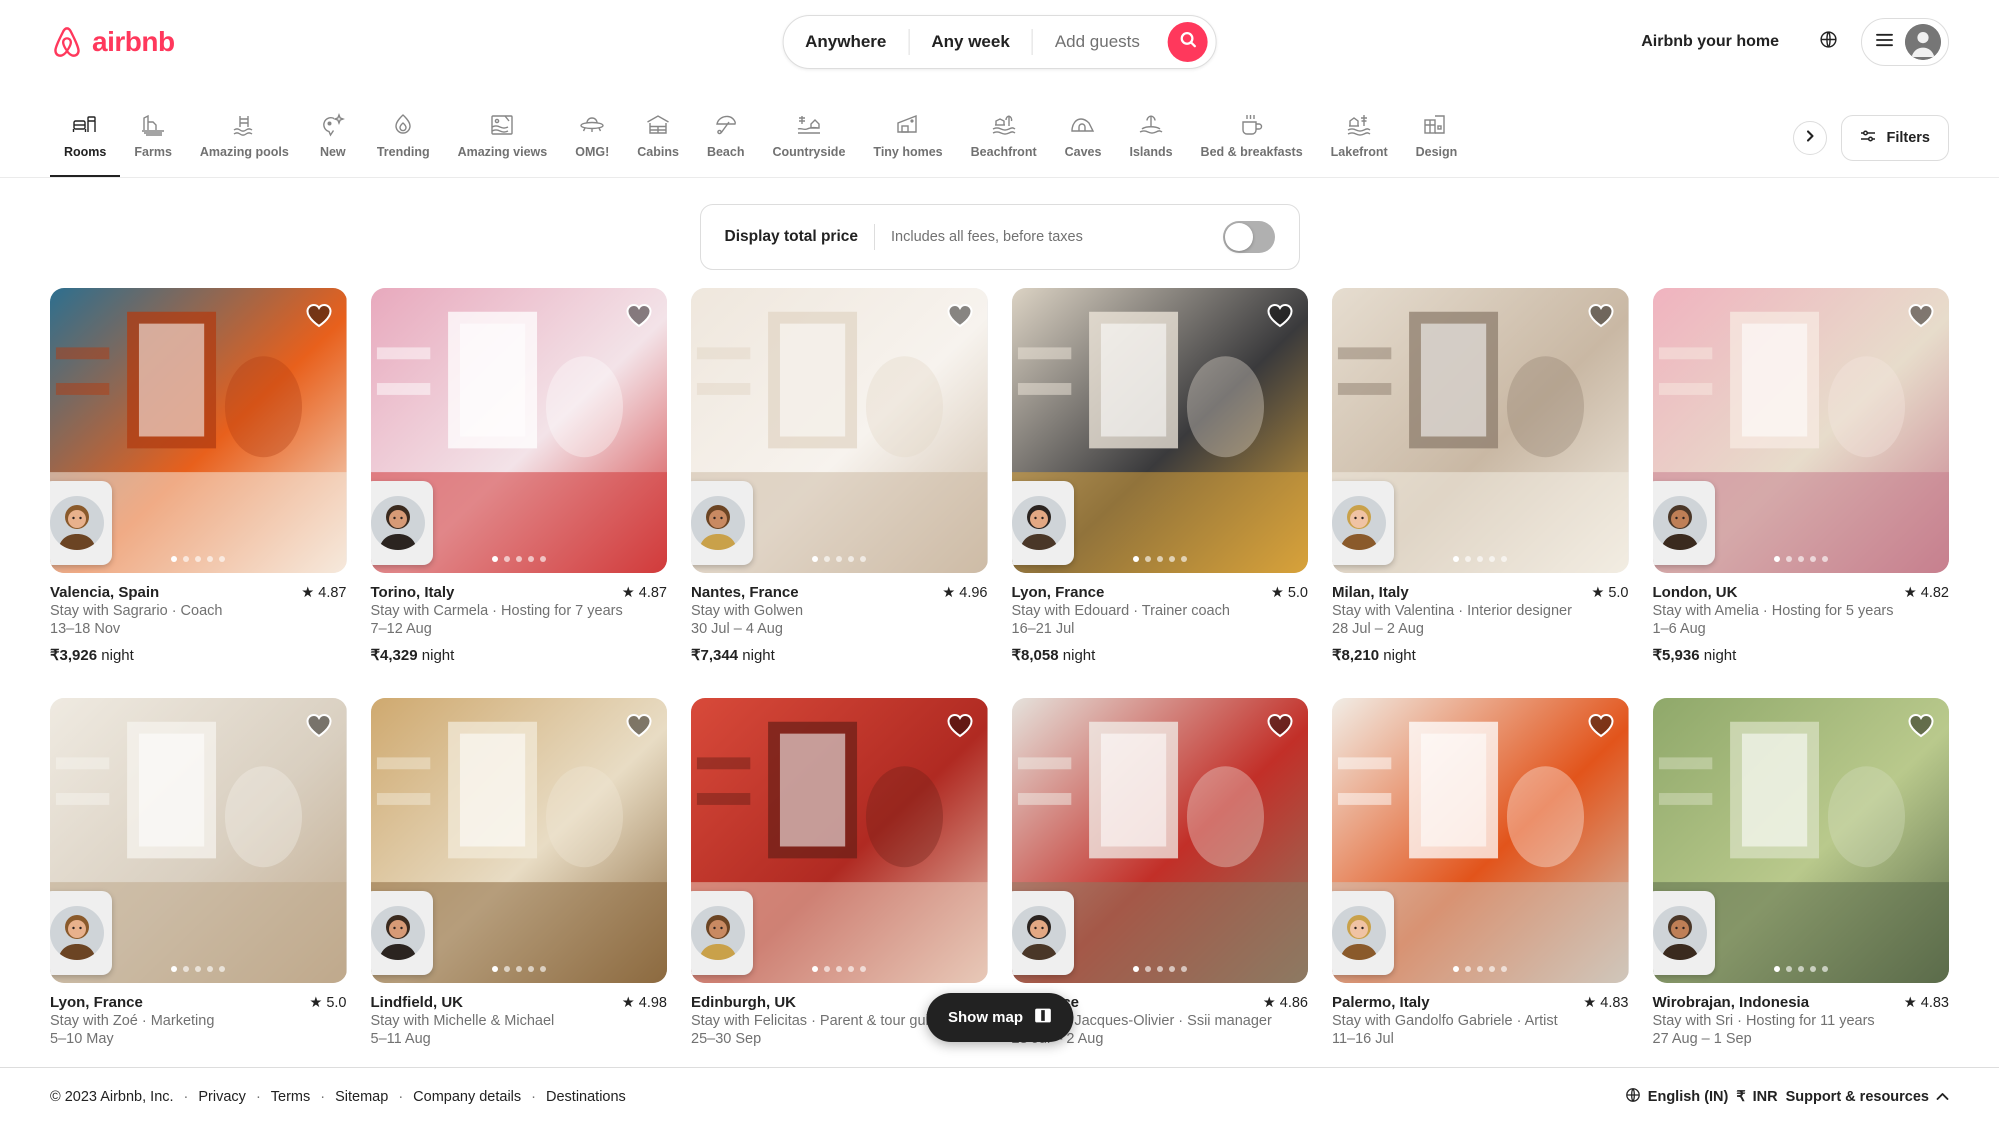  What do you see at coordinates (1810, 138) in the screenshot?
I see `category-next-button` at bounding box center [1810, 138].